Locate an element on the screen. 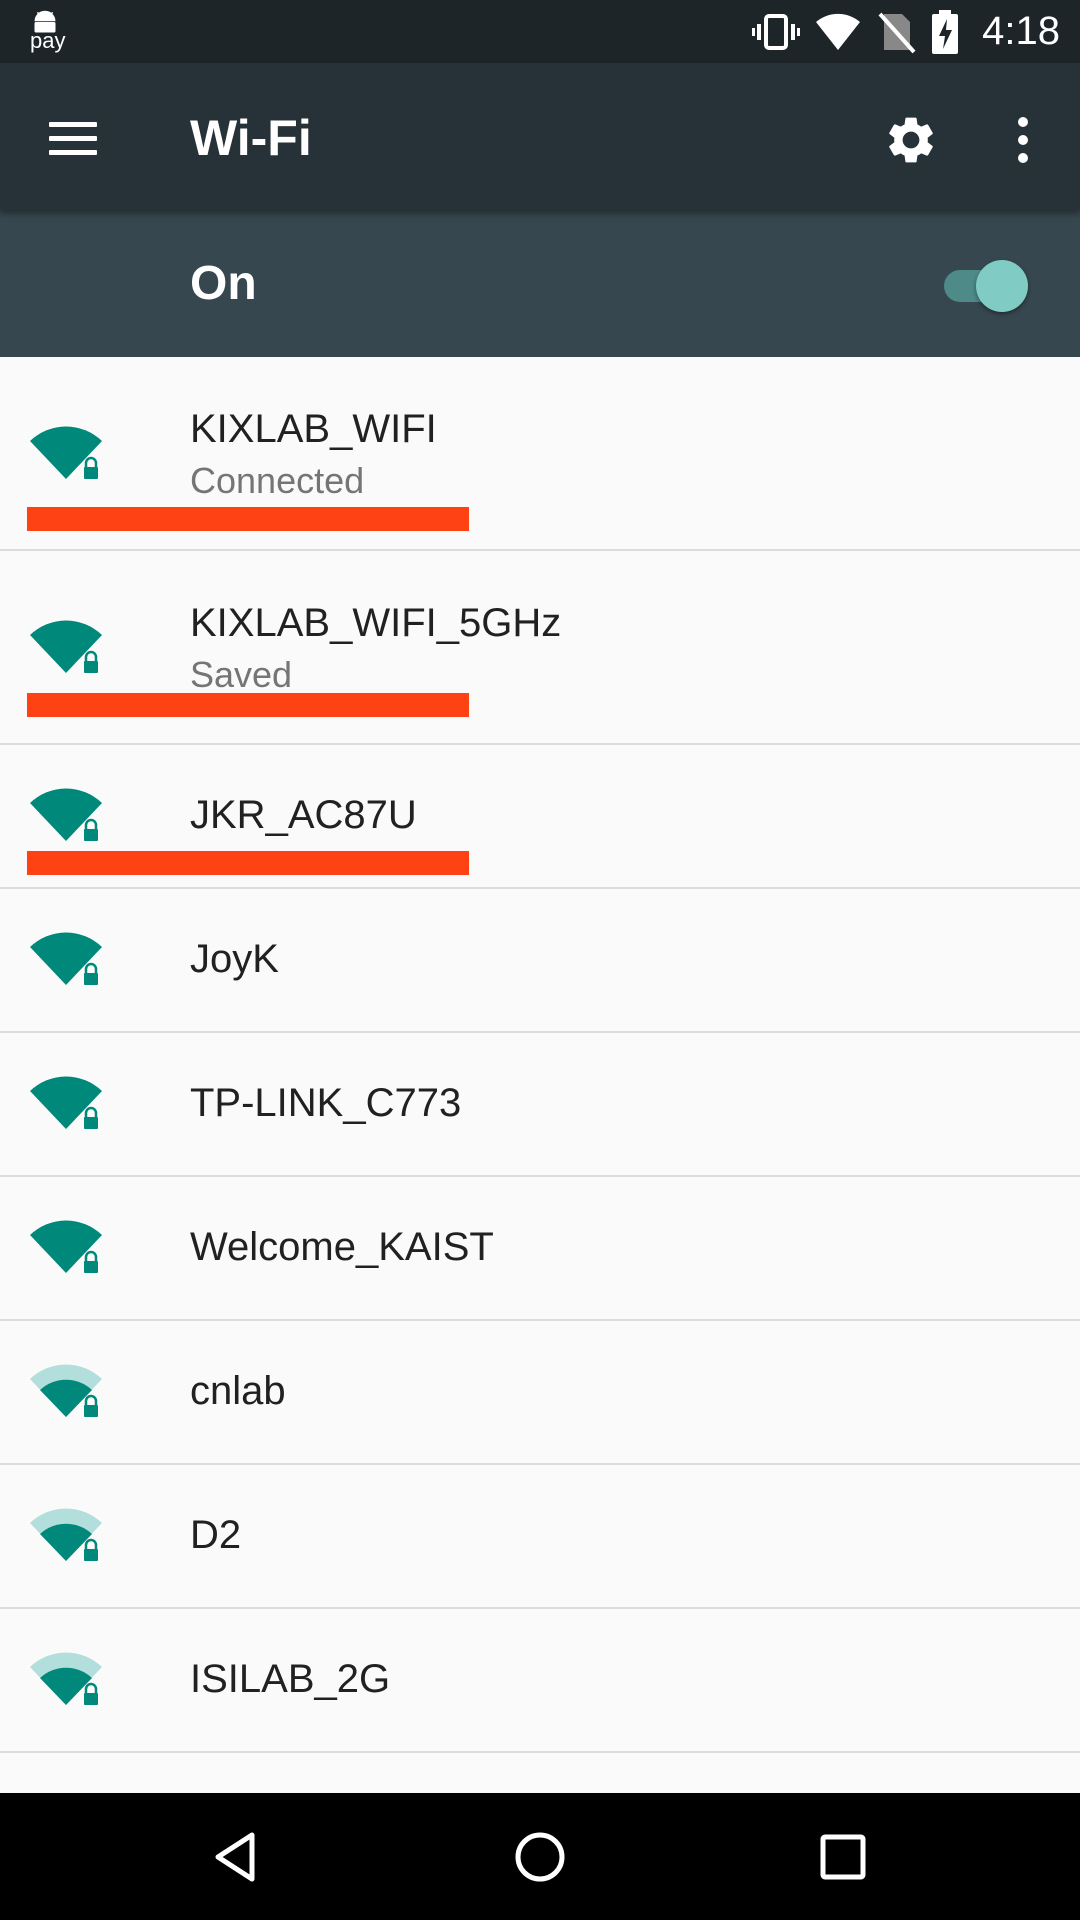  network-row: JKR_AC87U is located at coordinates (540, 817).